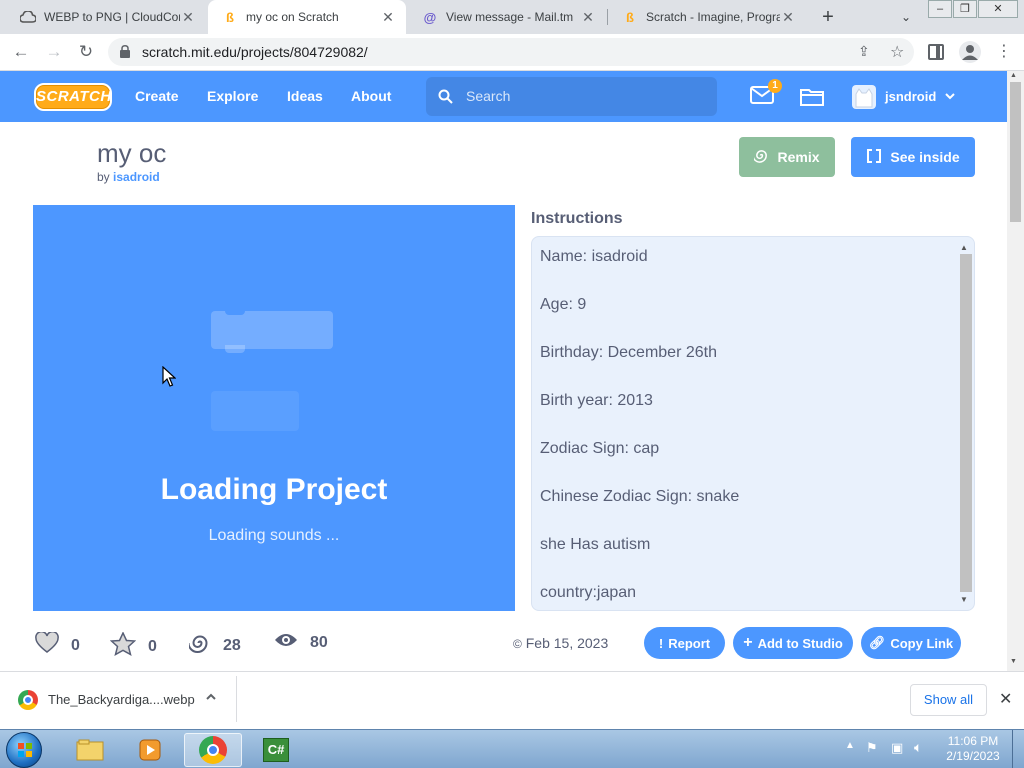  Describe the element at coordinates (812, 99) in the screenshot. I see `my-stuff-folder-icon` at that location.